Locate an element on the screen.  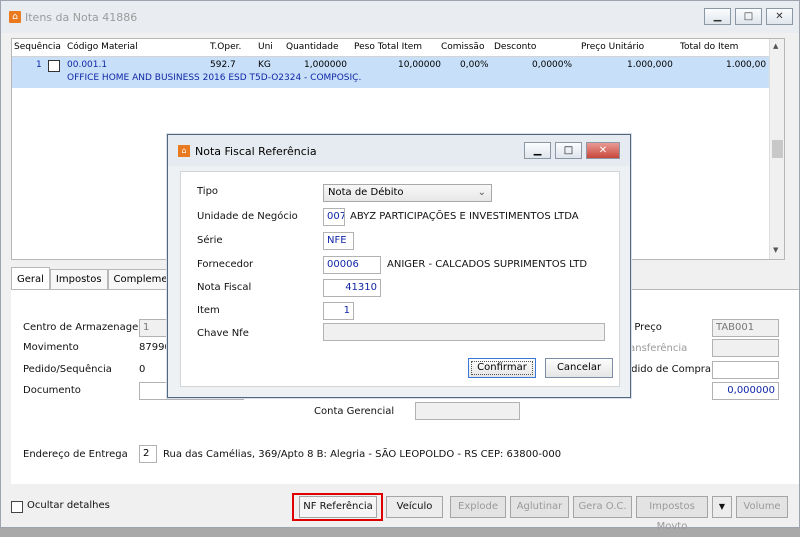
endereco-label: Endereço de Entrega is located at coordinates (75, 454).